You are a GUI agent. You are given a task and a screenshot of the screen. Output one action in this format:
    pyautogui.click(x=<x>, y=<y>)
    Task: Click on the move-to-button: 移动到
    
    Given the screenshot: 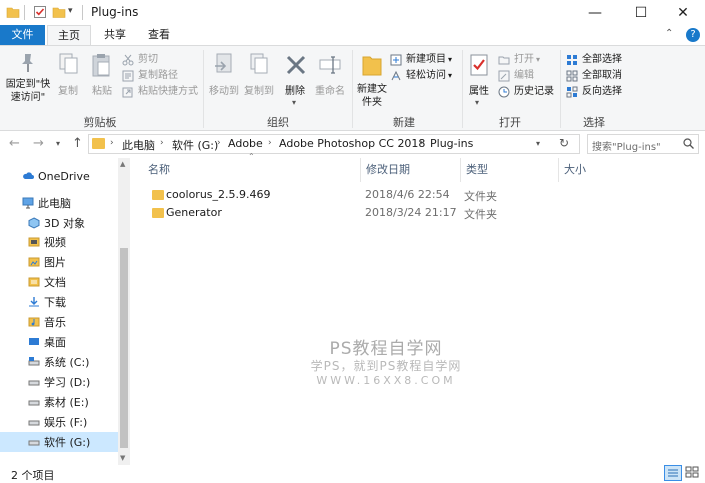 What is the action you would take?
    pyautogui.click(x=224, y=75)
    